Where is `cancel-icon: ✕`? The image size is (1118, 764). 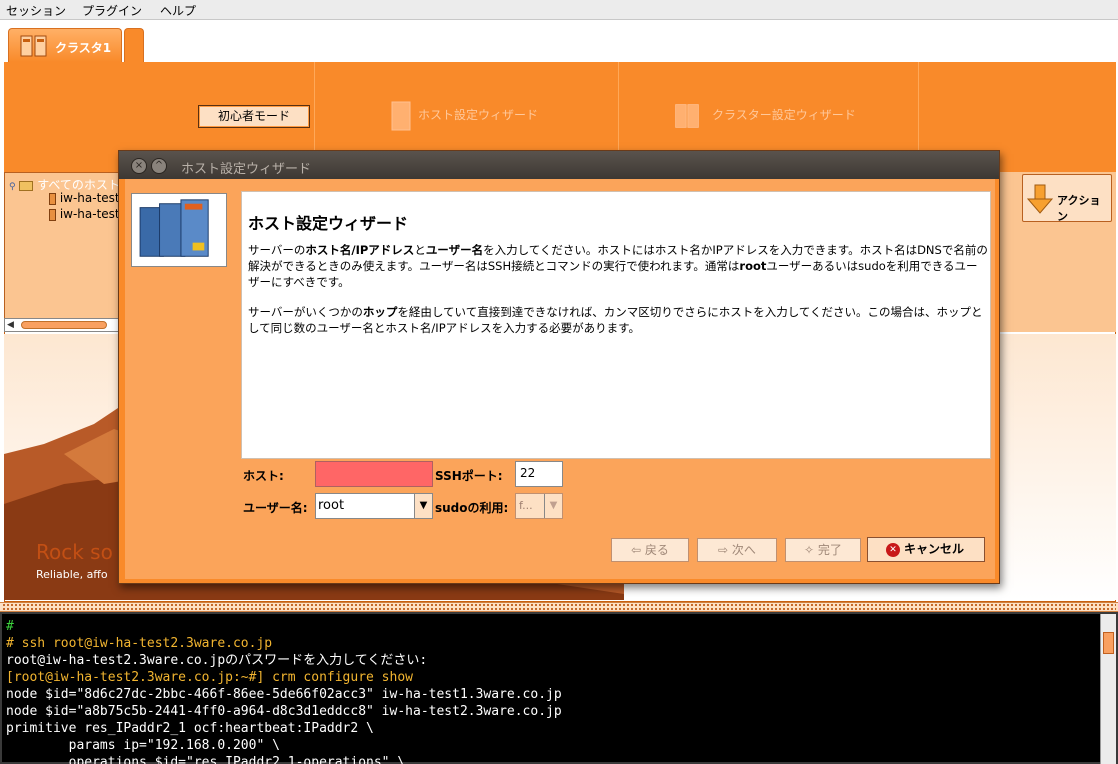
cancel-icon: ✕ is located at coordinates (893, 550).